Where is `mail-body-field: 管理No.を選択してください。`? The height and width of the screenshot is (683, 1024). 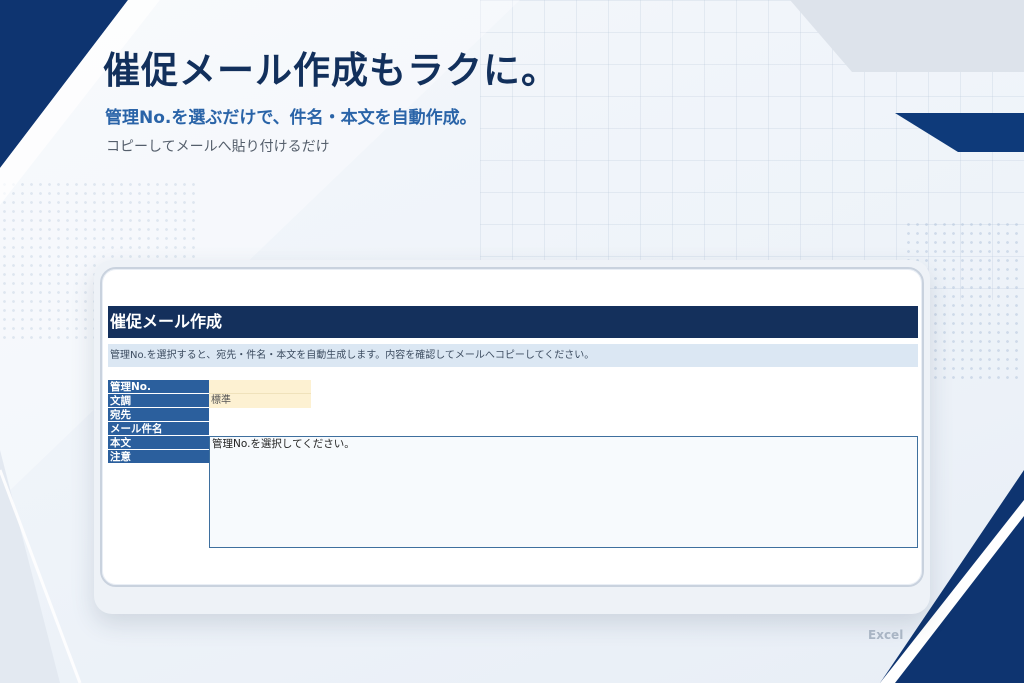
mail-body-field: 管理No.を選択してください。 is located at coordinates (563, 492).